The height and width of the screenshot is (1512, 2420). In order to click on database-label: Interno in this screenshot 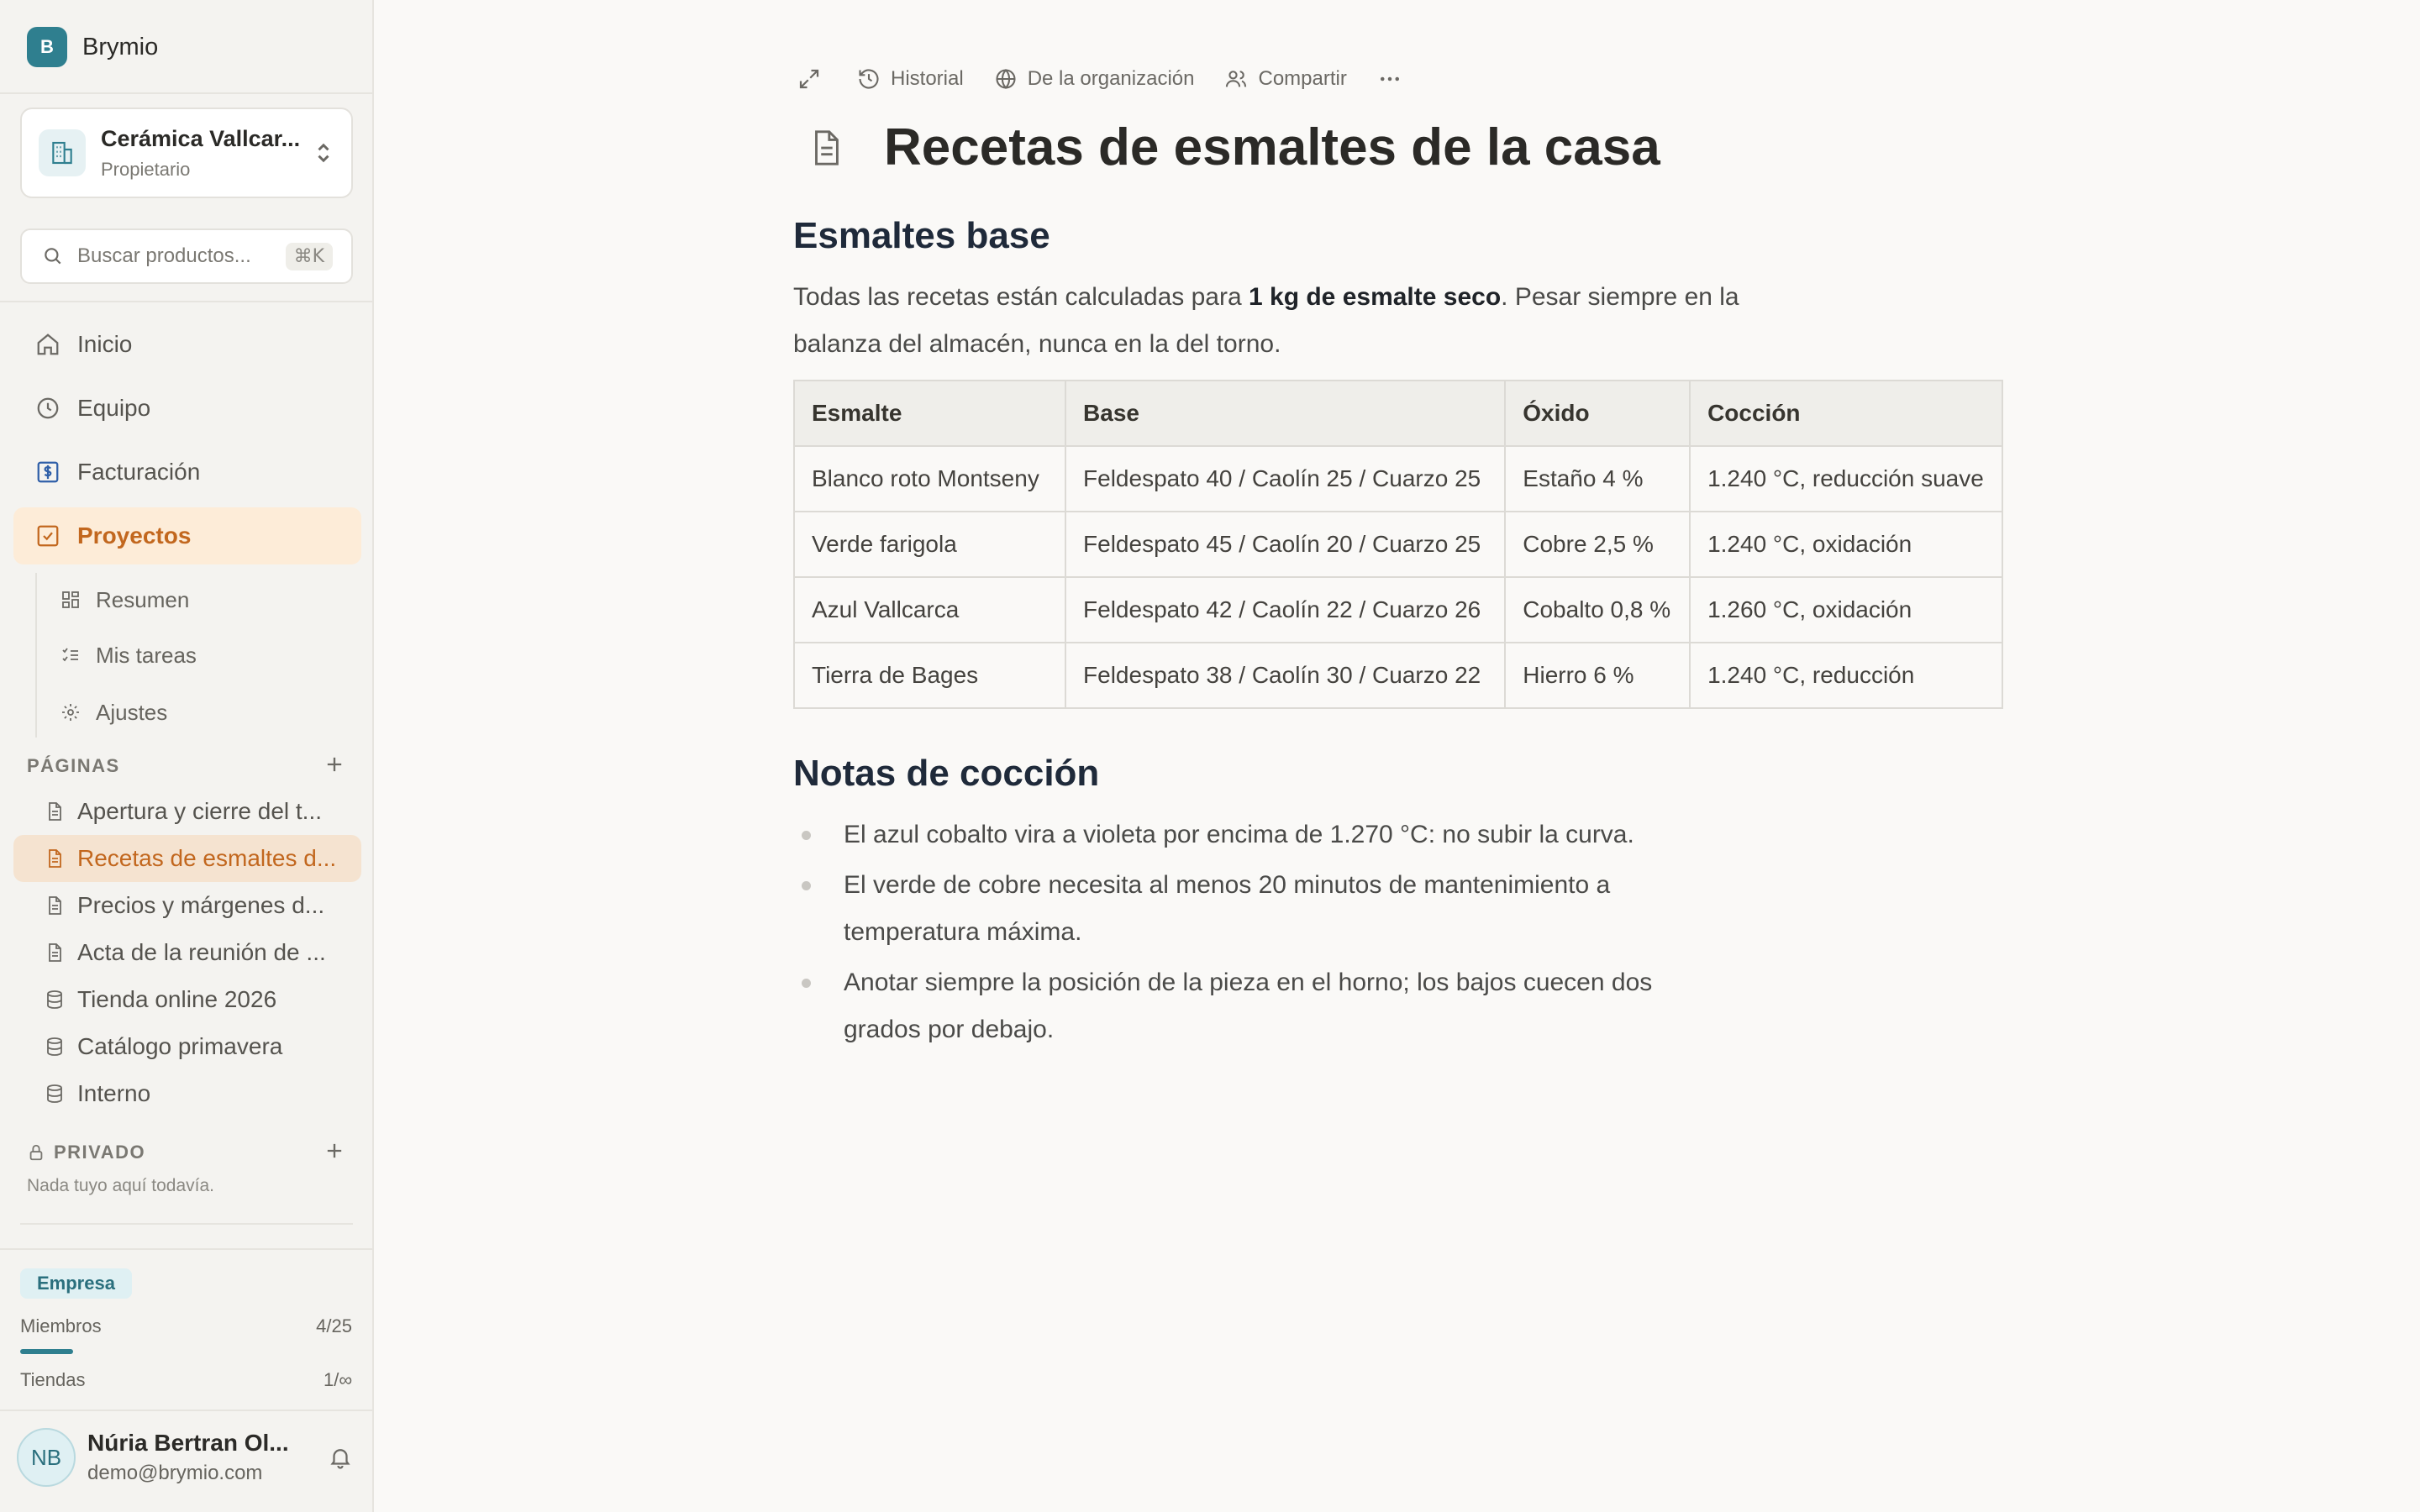, I will do `click(114, 1093)`.